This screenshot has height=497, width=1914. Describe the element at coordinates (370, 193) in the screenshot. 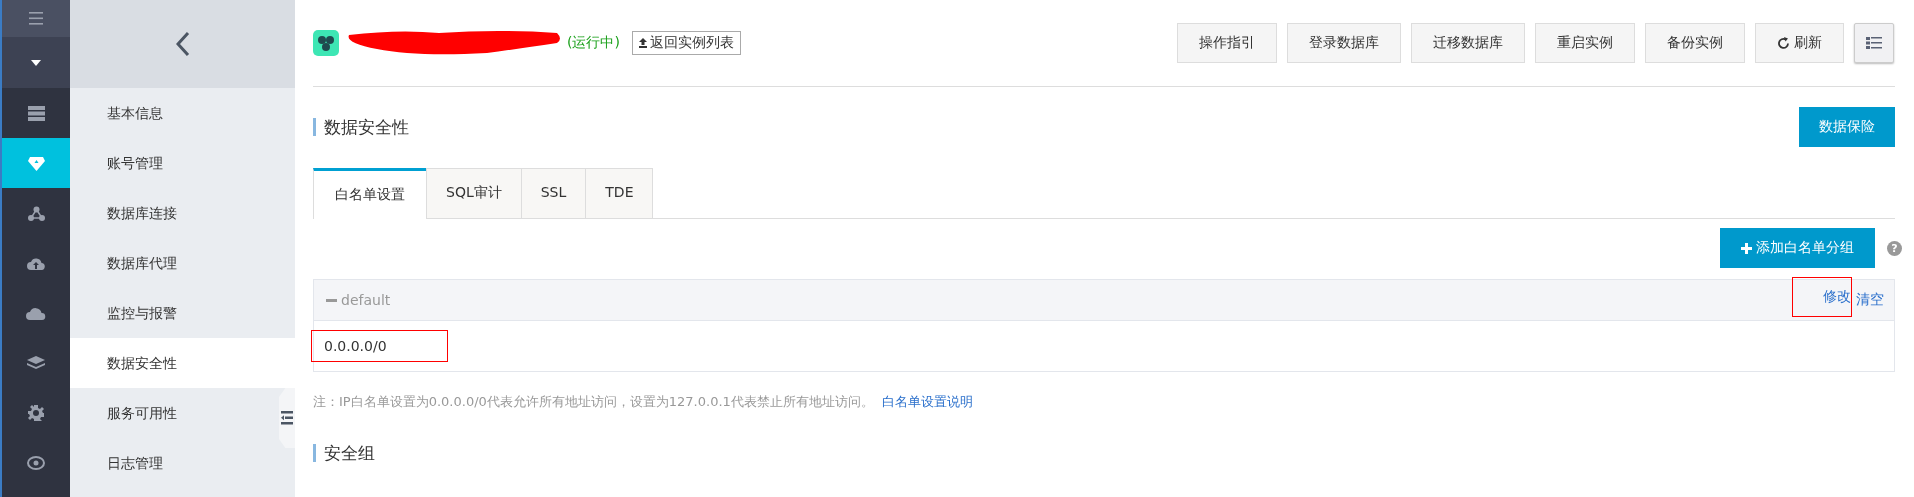

I see `tab: 白名单设置` at that location.